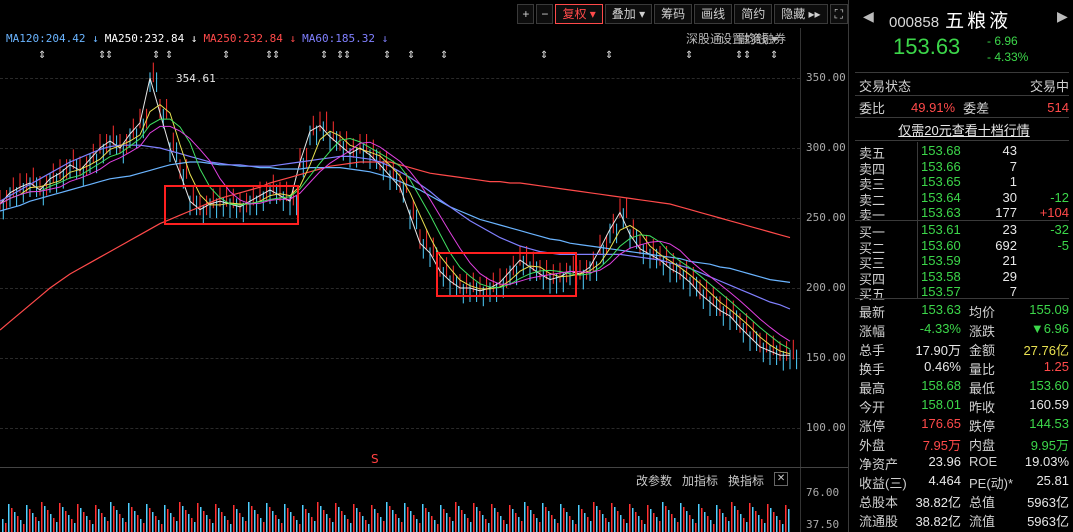 This screenshot has height=532, width=1073. Describe the element at coordinates (964, 277) in the screenshot. I see `bid-level: 买四 153.58 29` at that location.